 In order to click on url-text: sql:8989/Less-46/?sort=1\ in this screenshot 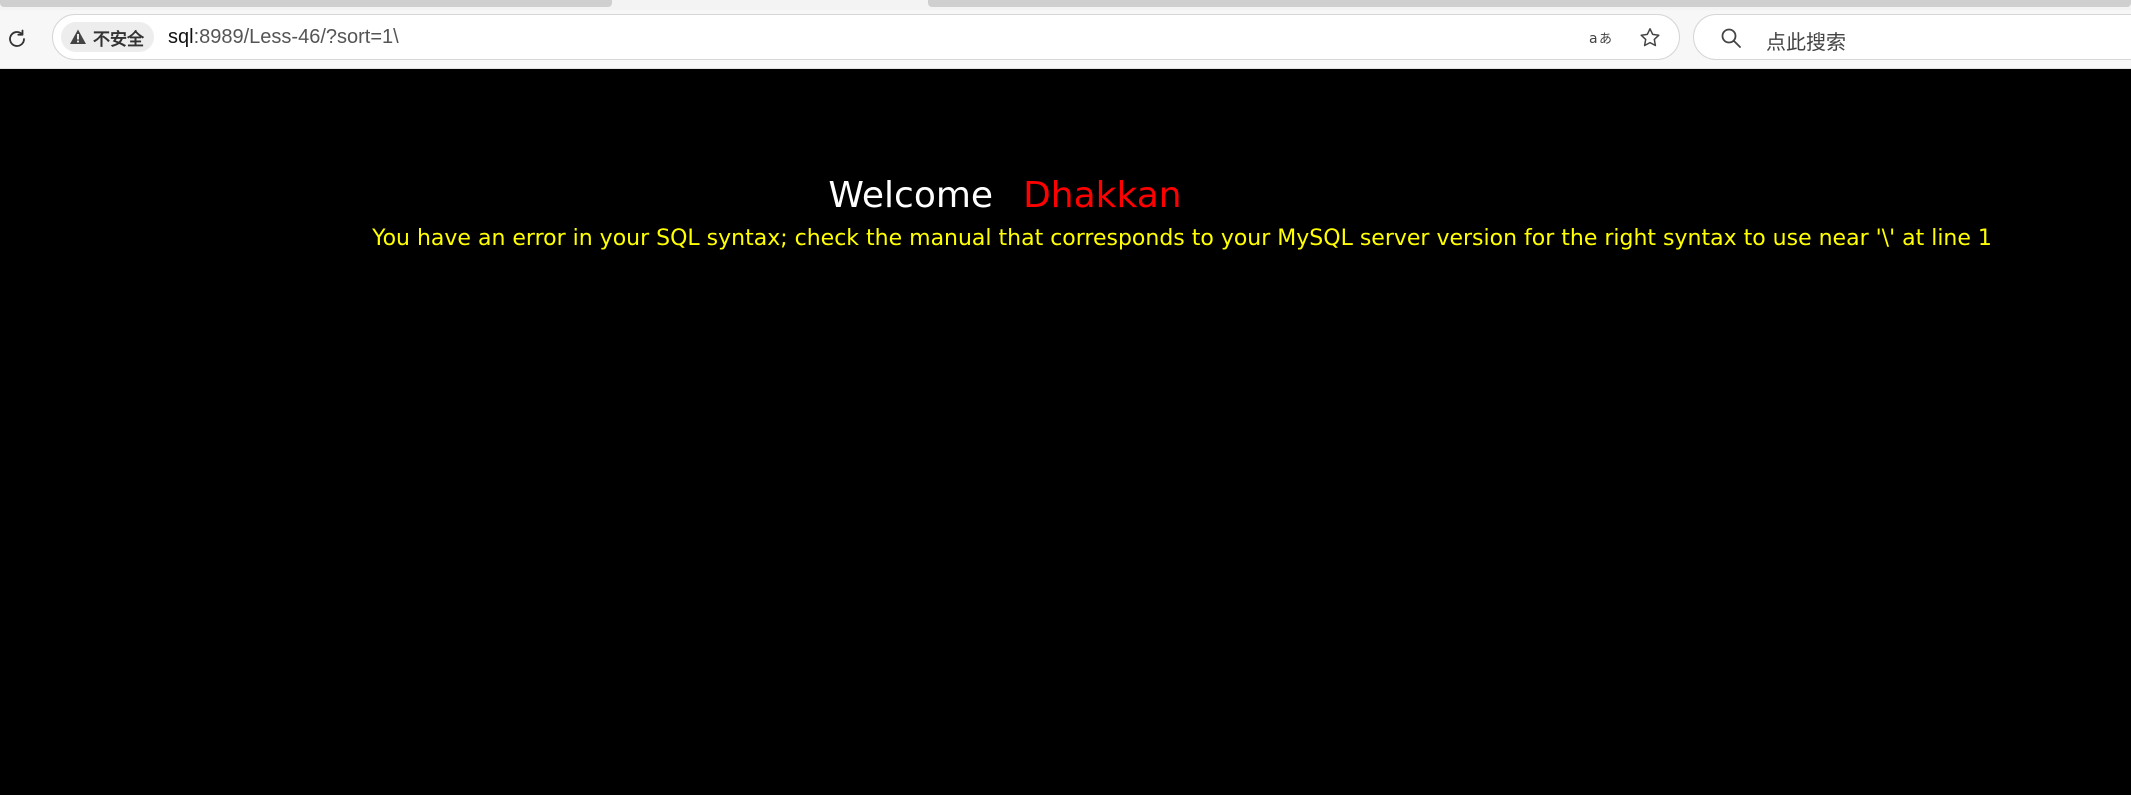, I will do `click(283, 37)`.